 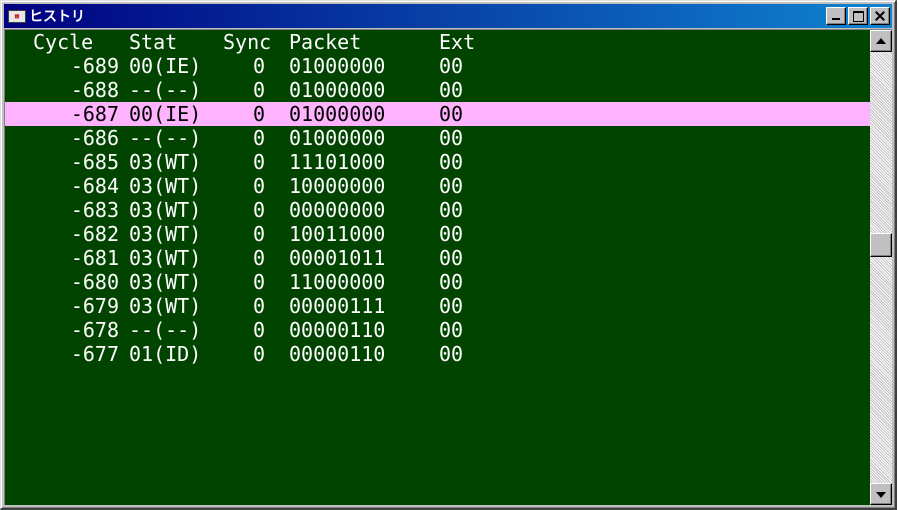 I want to click on history-row: -688 --(--) 0 01000000 00, so click(x=437, y=90).